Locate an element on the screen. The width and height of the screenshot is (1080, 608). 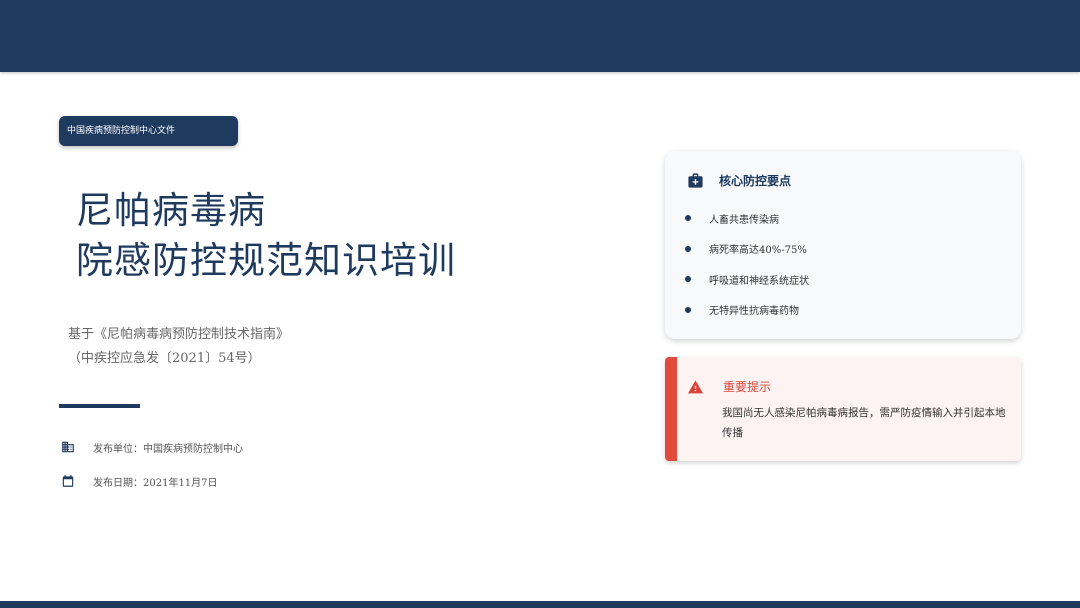
subtitle-line-2: （中疾控应急发〔2021〕54号） is located at coordinates (164, 358).